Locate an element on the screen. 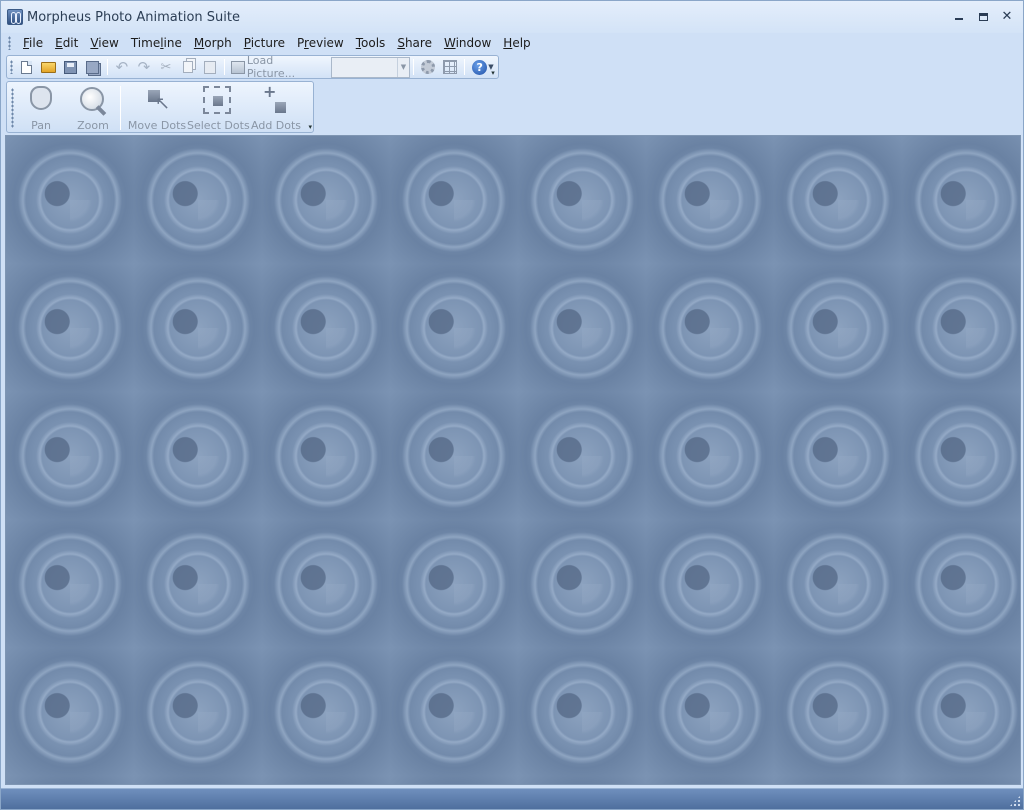 This screenshot has height=810, width=1024. zoom-tool-button: Zoom is located at coordinates (93, 108).